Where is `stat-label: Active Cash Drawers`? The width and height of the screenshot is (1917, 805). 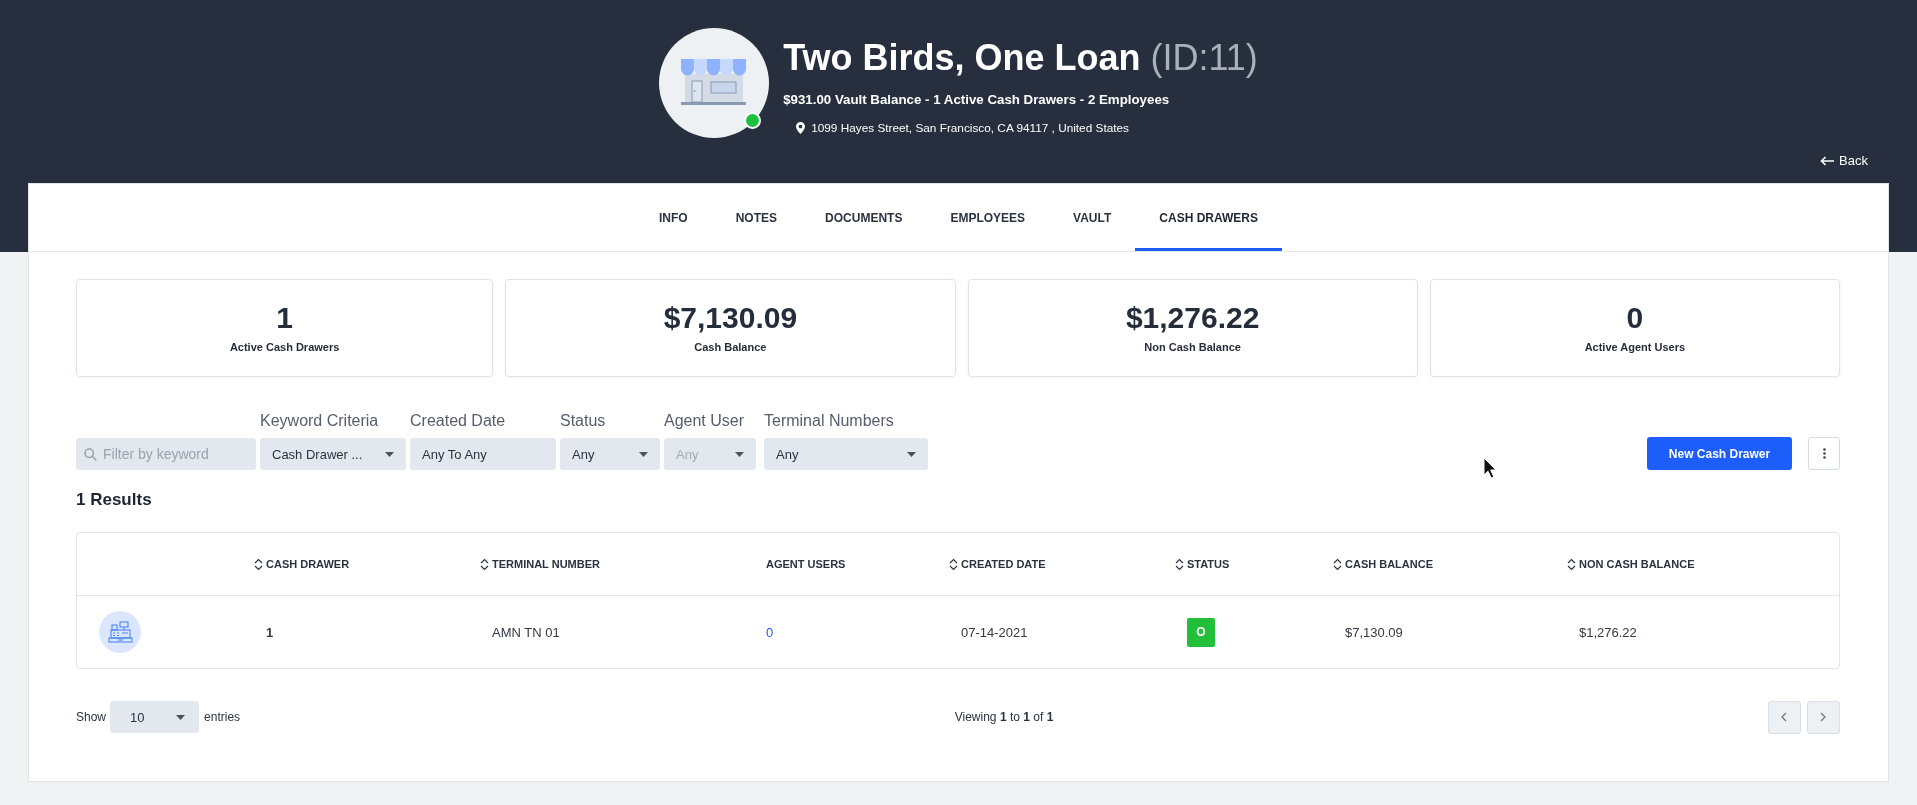 stat-label: Active Cash Drawers is located at coordinates (284, 347).